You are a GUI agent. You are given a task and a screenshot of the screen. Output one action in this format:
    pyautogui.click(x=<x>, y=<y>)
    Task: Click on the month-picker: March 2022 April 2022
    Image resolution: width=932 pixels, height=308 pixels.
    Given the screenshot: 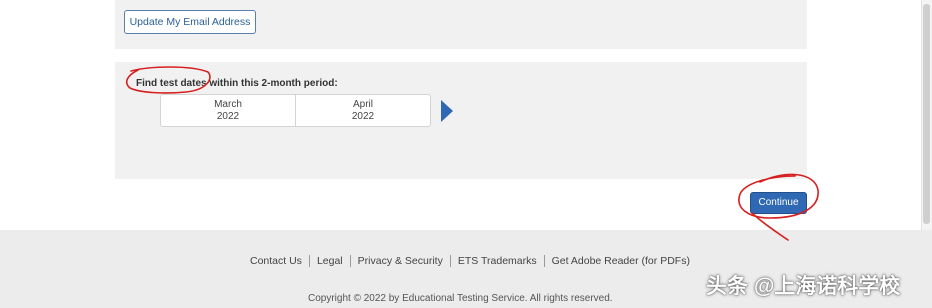 What is the action you would take?
    pyautogui.click(x=295, y=110)
    